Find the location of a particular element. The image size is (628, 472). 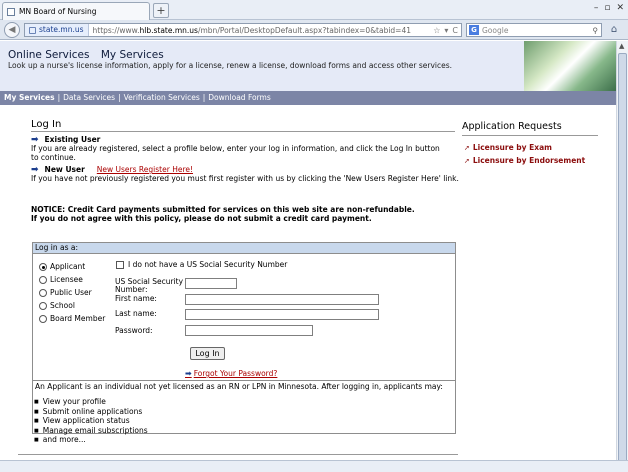

licensure-by-endorsement-link: ➚ Licensure by Endorsement is located at coordinates (524, 160).